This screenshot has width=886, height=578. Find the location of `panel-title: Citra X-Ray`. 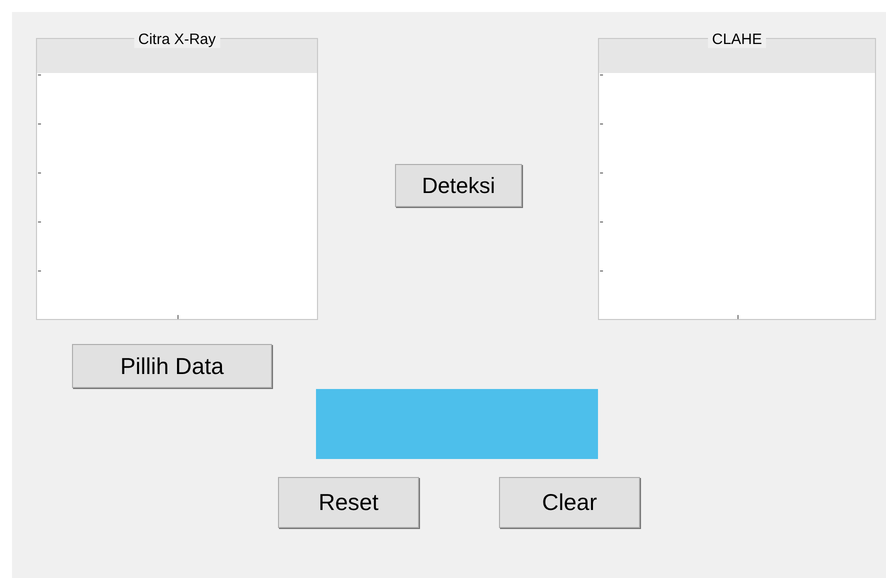

panel-title: Citra X-Ray is located at coordinates (177, 40).